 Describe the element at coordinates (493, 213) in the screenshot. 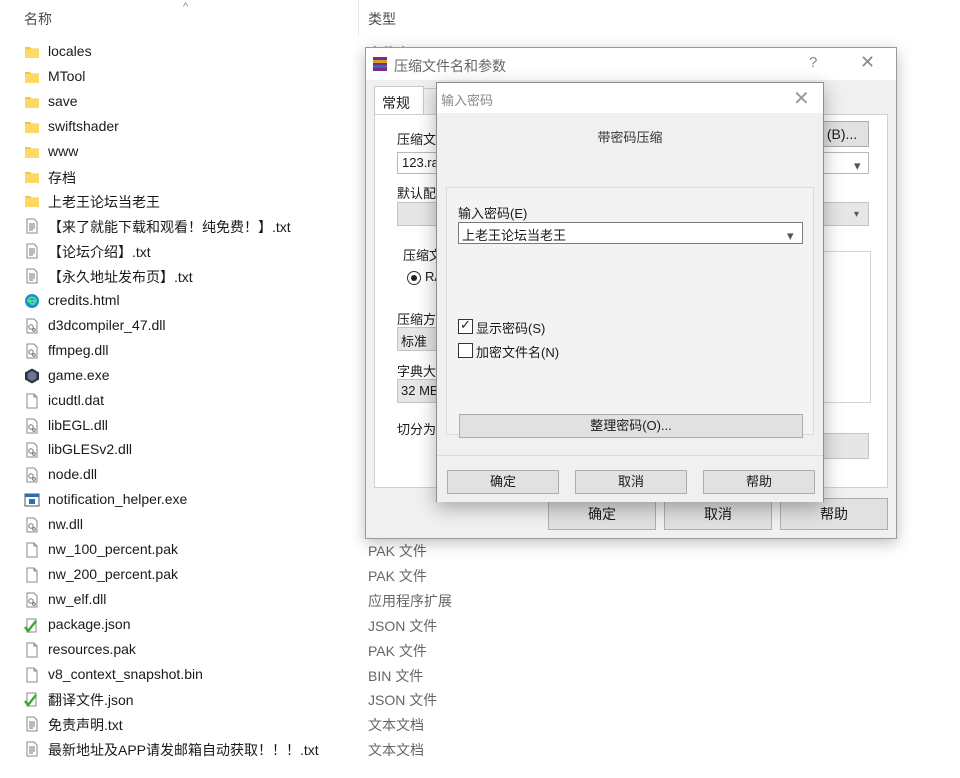

I see `password-label: 输入密码(E)` at that location.